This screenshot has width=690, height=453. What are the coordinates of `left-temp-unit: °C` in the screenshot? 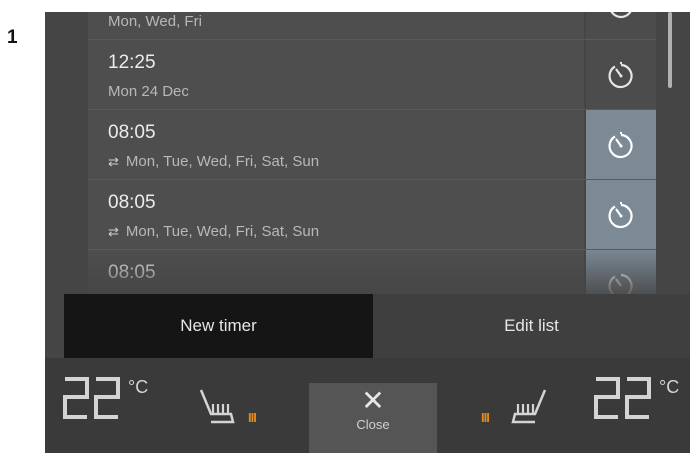 It's located at (138, 387).